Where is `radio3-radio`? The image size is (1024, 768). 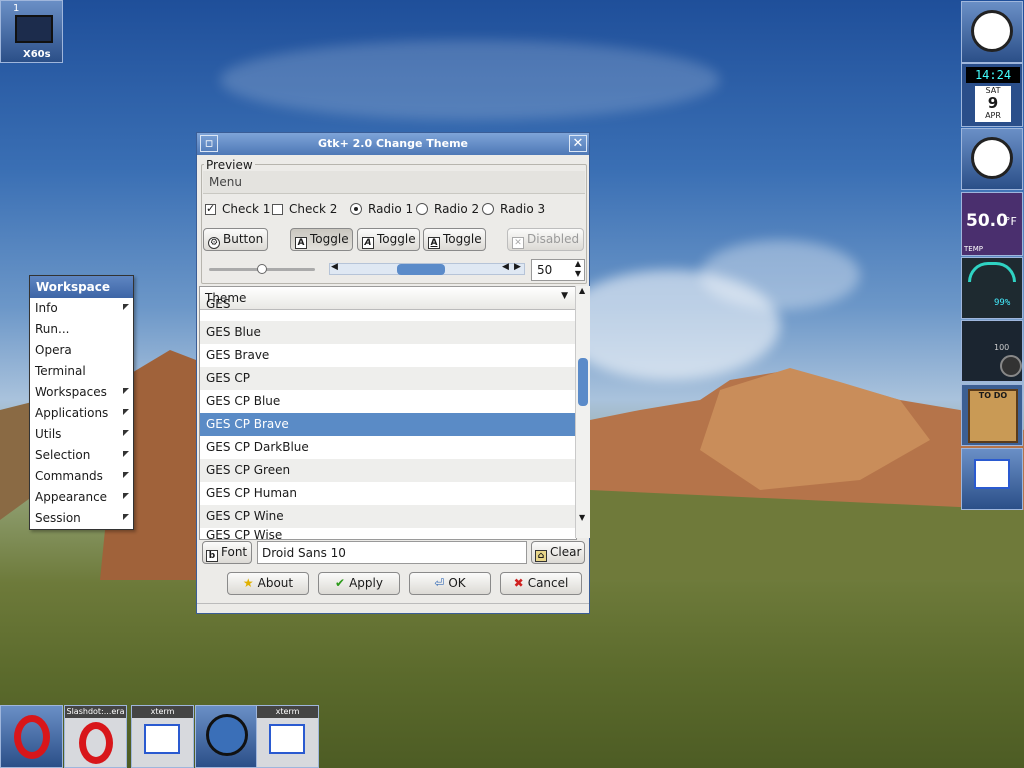 radio3-radio is located at coordinates (488, 209).